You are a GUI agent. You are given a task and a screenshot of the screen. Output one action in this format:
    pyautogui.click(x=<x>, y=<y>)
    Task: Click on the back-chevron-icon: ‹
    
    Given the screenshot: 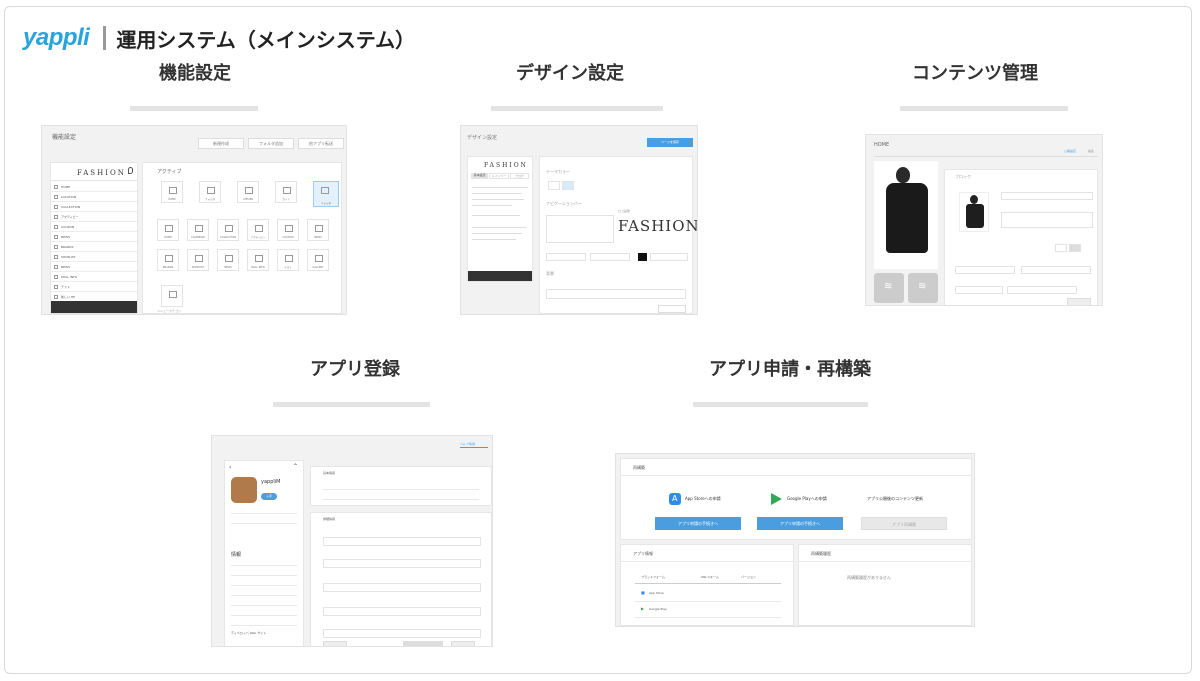 What is the action you would take?
    pyautogui.click(x=230, y=467)
    